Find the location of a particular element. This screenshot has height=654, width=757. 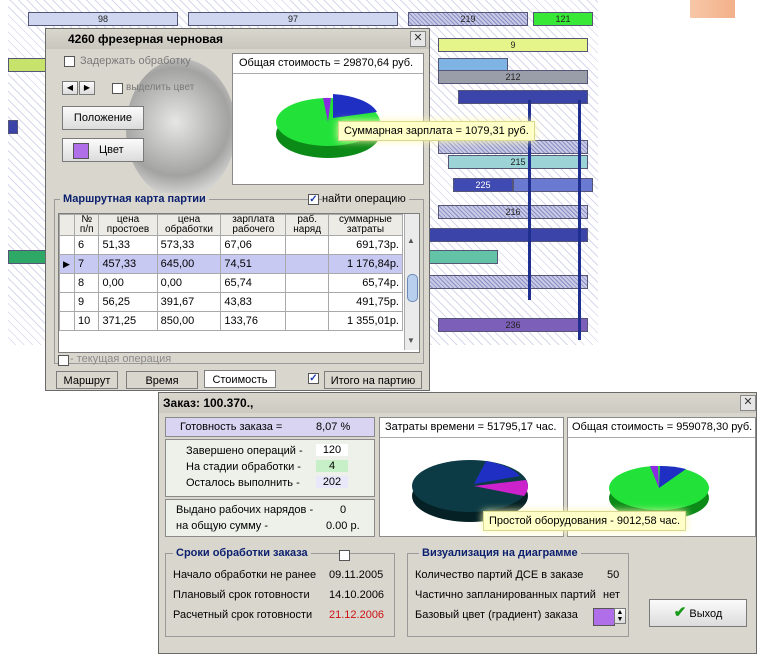

gantt-bar-label: 212 is located at coordinates (513, 77).